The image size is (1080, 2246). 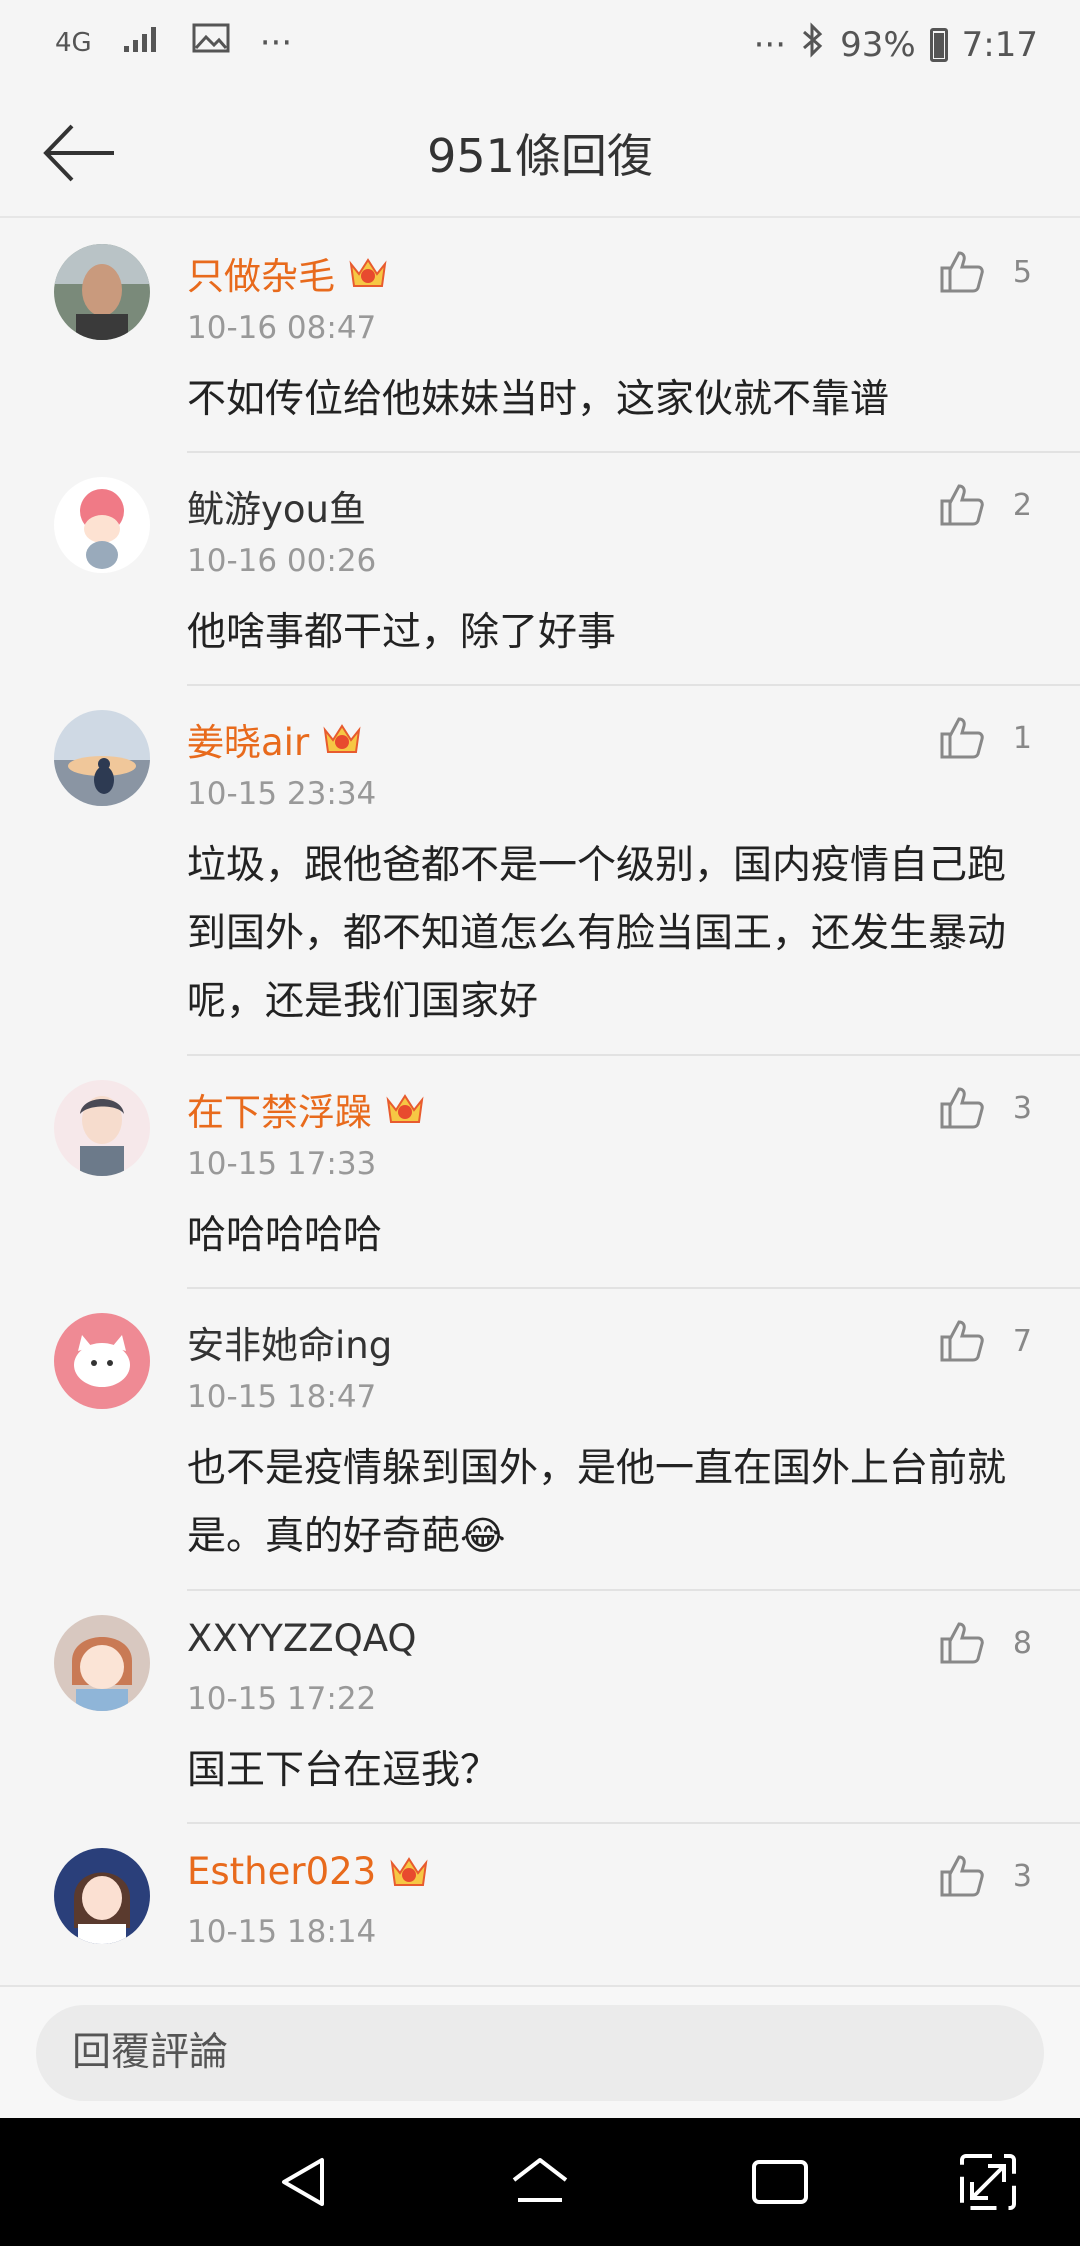 I want to click on page-title: 951條回復, so click(x=540, y=156).